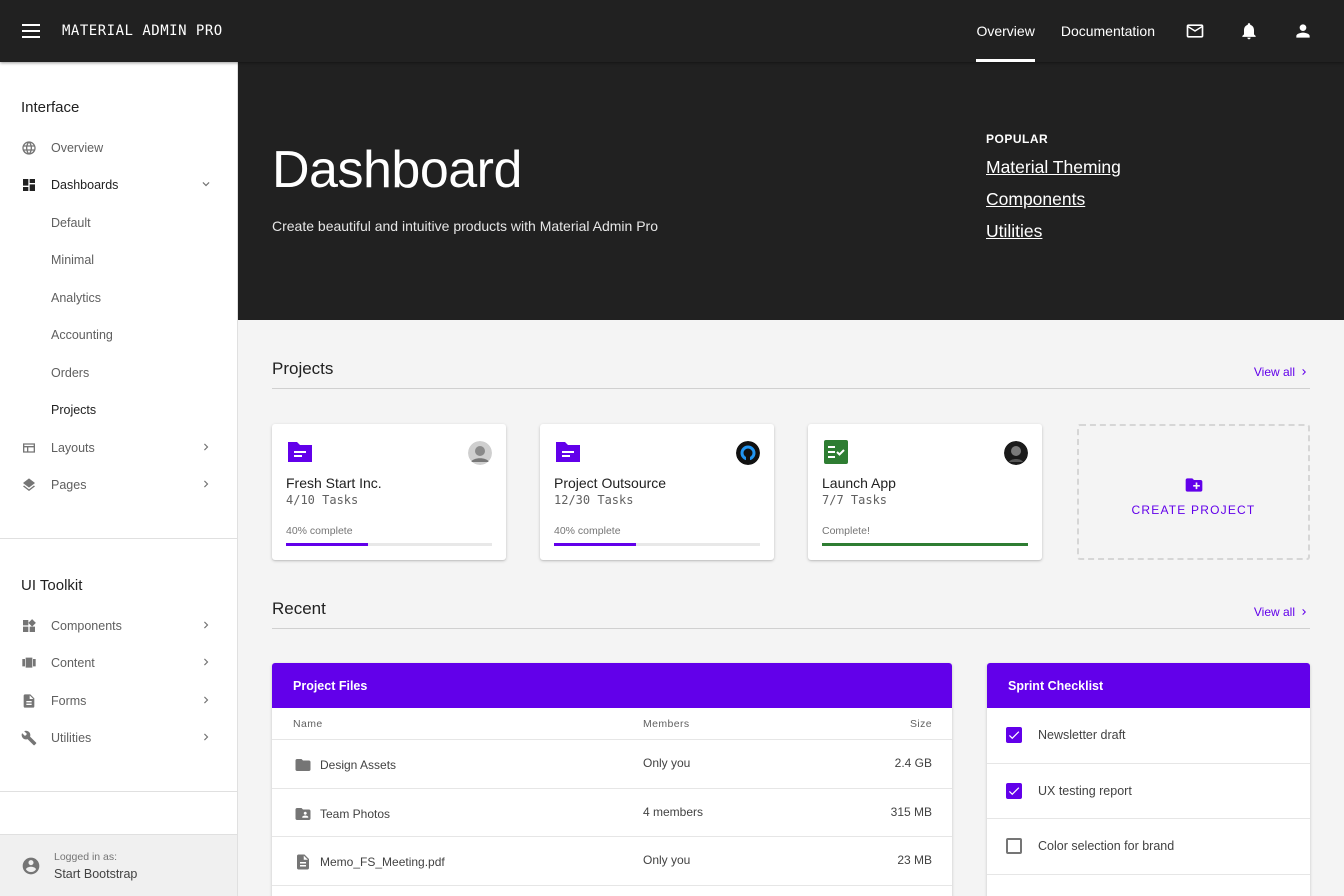 The width and height of the screenshot is (1344, 896). Describe the element at coordinates (308, 724) in the screenshot. I see `column-header-name: Name` at that location.